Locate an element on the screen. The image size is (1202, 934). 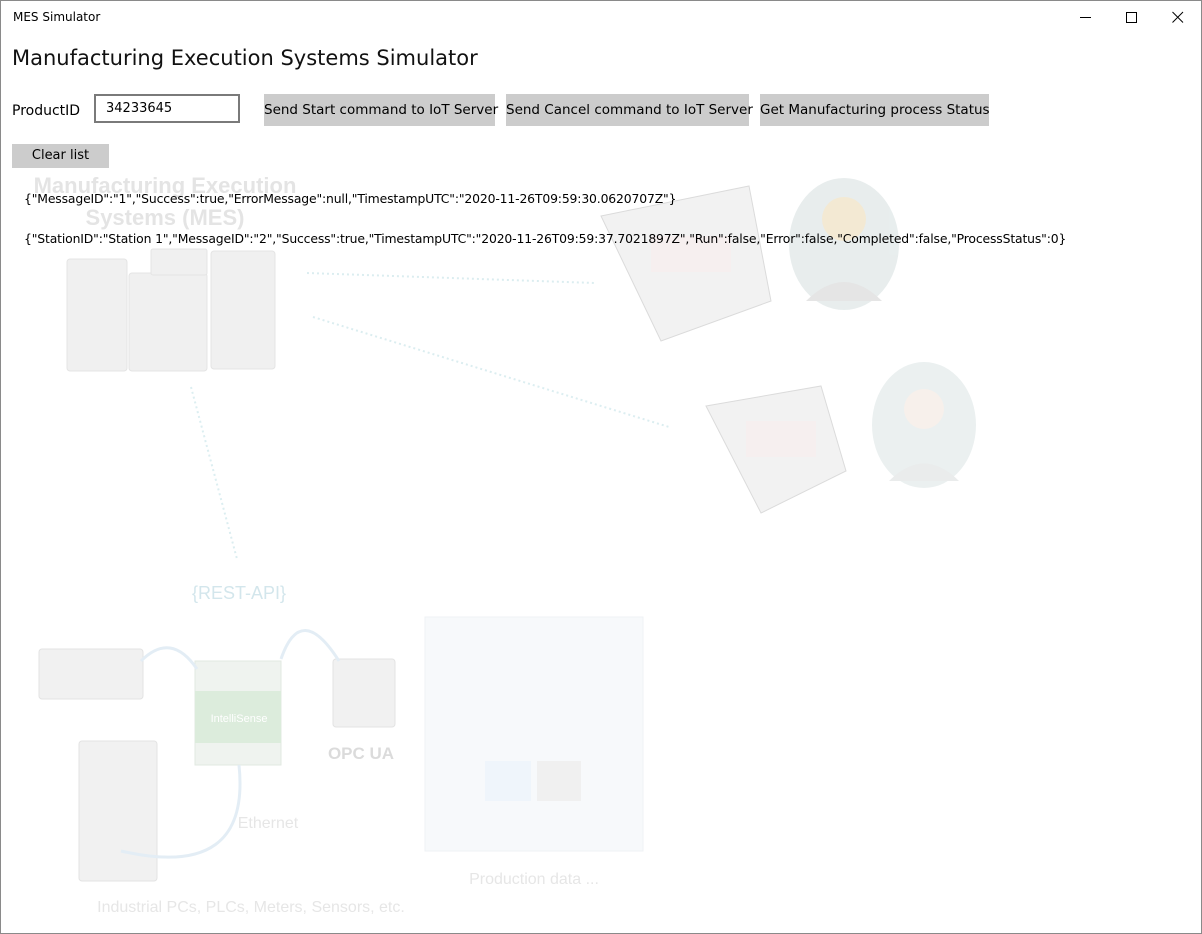
window-title: MES Simulator is located at coordinates (57, 17).